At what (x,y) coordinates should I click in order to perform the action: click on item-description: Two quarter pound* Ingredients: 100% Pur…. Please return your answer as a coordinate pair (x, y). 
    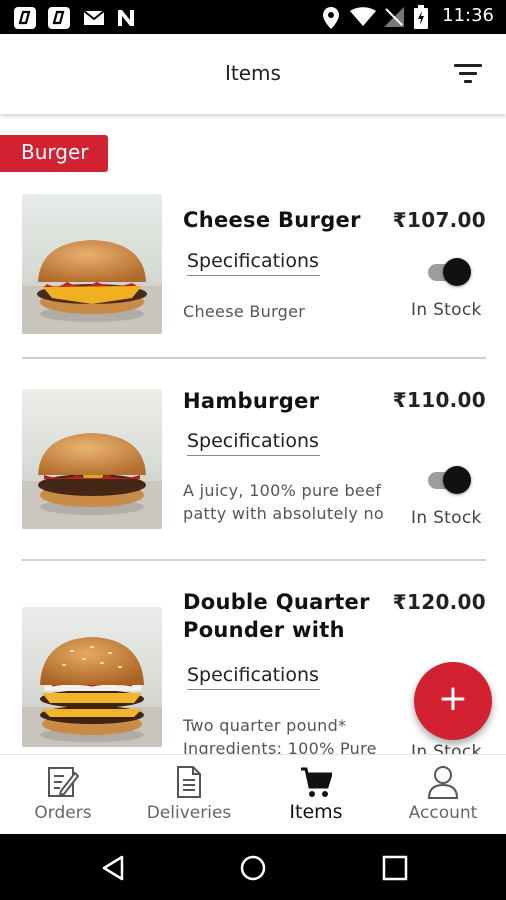
    Looking at the image, I should click on (280, 735).